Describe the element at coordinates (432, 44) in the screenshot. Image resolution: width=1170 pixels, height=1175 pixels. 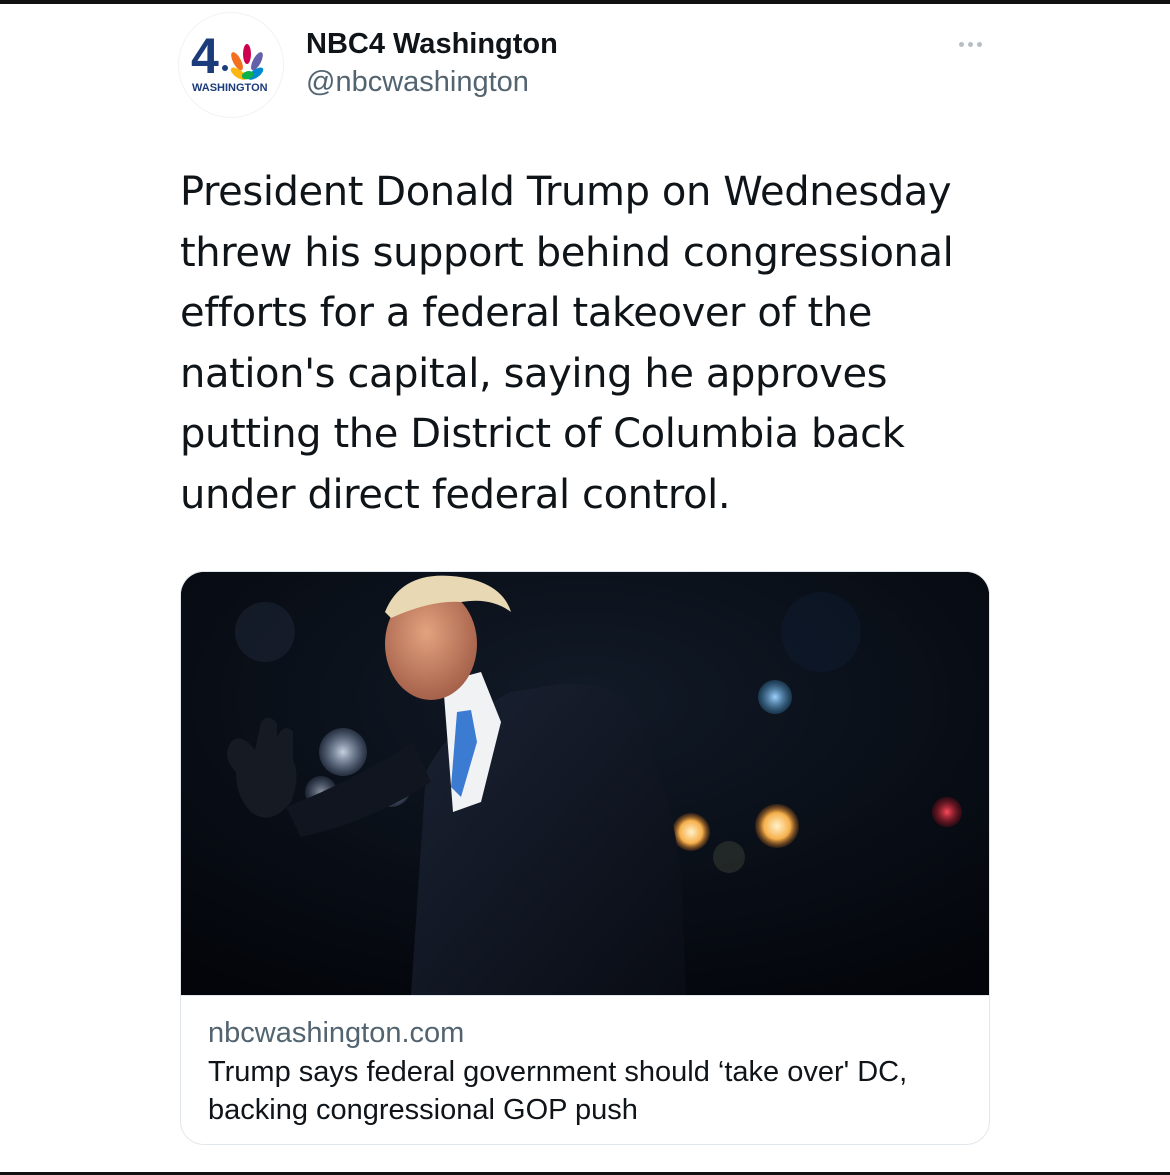
I see `display-name: NBC4 Washington` at that location.